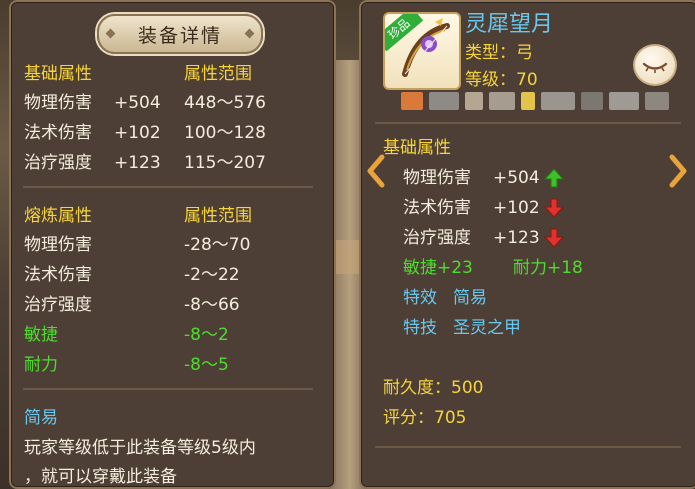  What do you see at coordinates (58, 305) in the screenshot?
I see `refine-row-name: 治疗强度` at bounding box center [58, 305].